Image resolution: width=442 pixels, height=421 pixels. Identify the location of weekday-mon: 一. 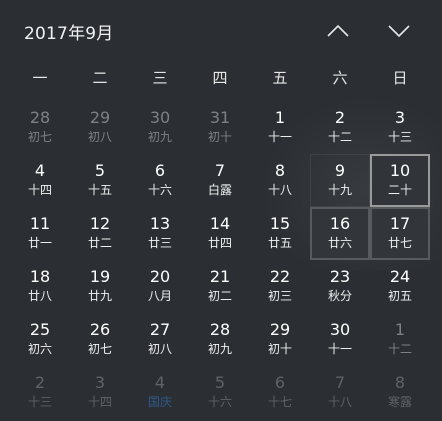
(40, 78).